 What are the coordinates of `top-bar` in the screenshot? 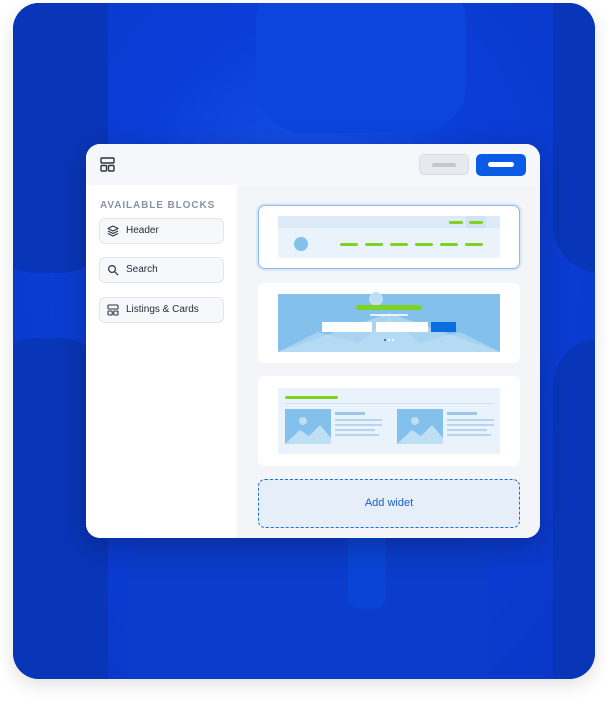 It's located at (313, 164).